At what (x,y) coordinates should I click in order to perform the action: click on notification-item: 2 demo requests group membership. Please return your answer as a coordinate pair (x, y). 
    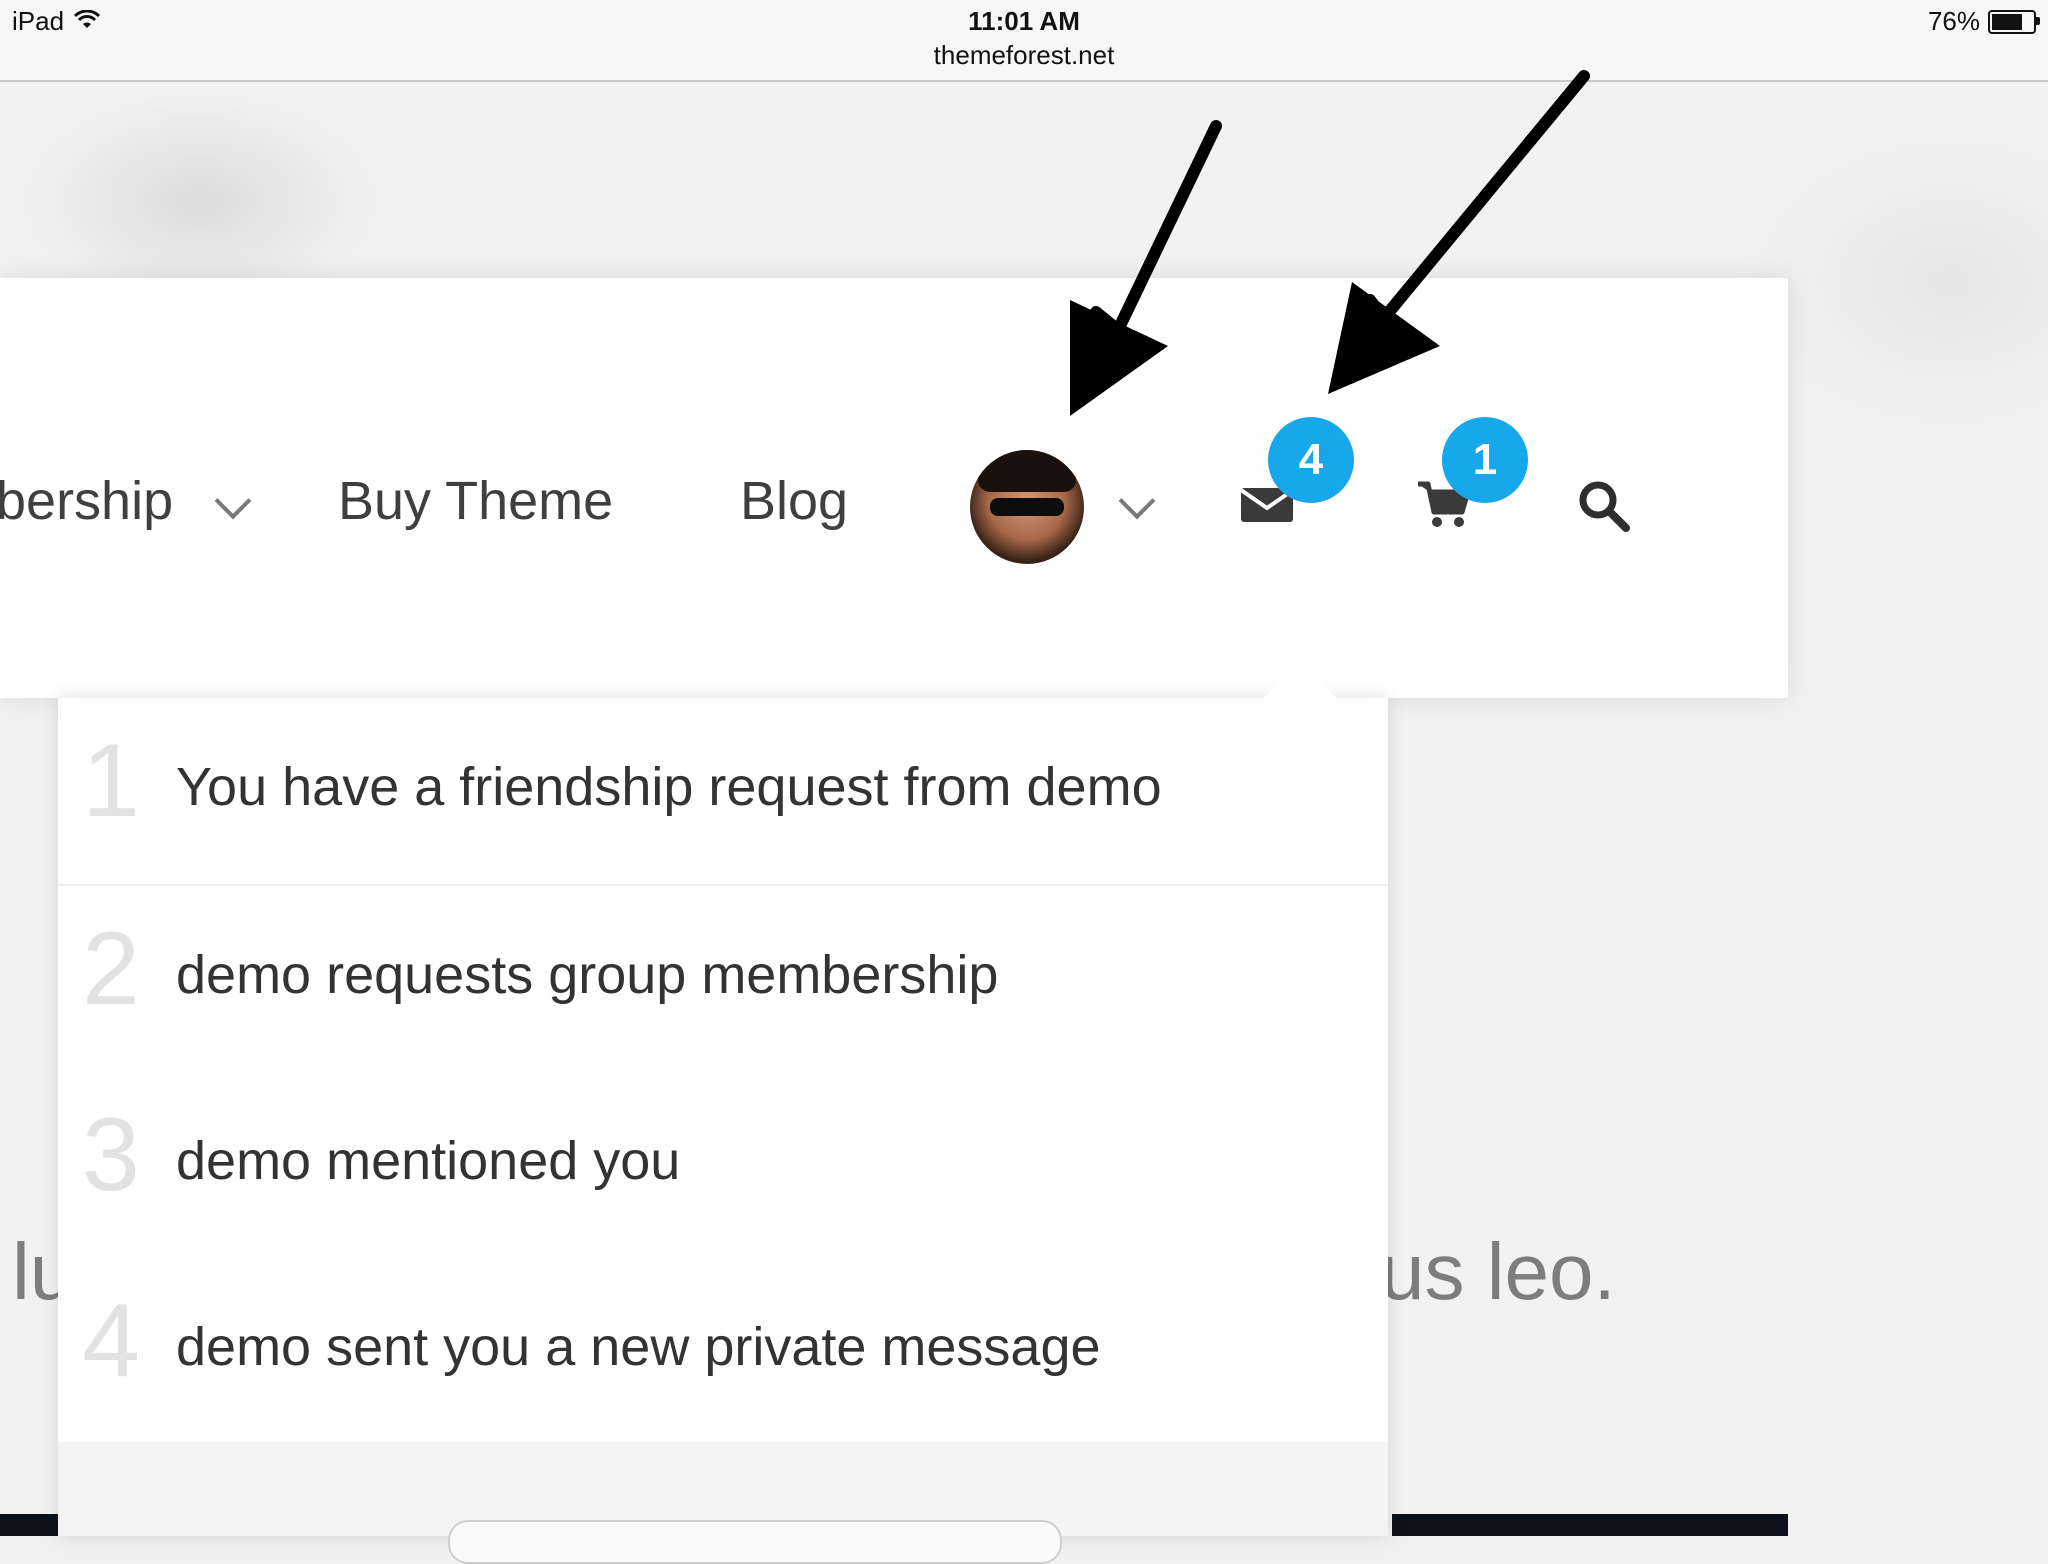
    Looking at the image, I should click on (723, 980).